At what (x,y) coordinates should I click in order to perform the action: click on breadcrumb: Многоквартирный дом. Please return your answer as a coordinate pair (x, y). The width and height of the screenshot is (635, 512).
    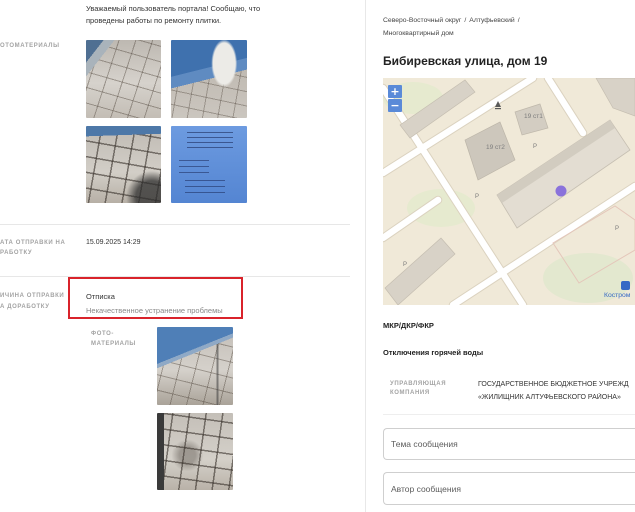
    Looking at the image, I should click on (418, 33).